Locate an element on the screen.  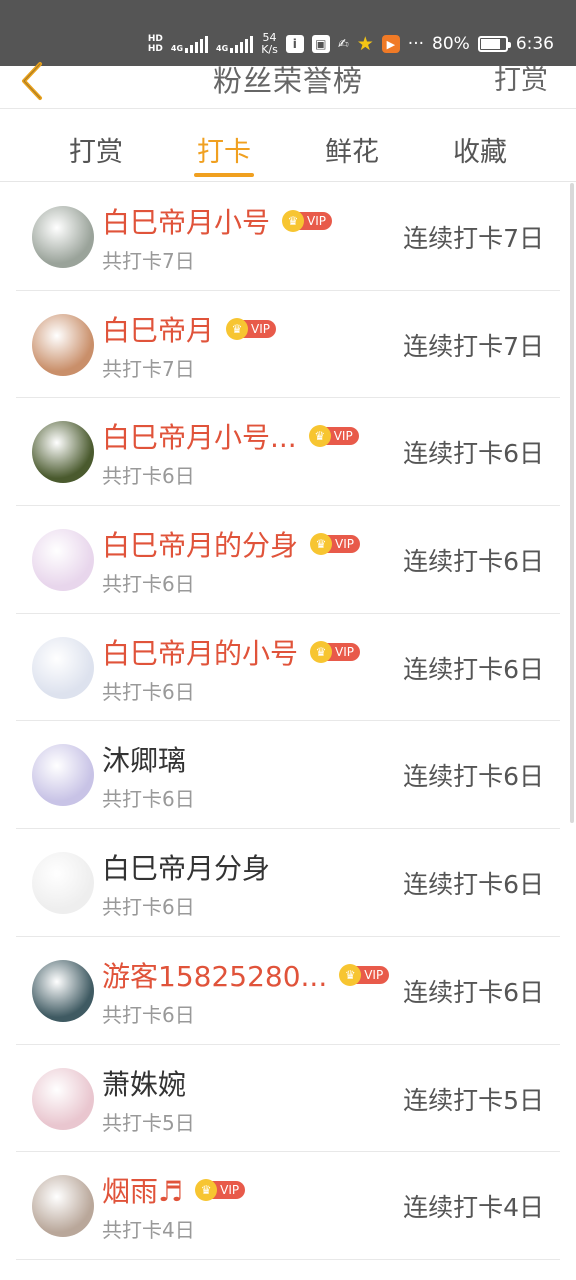
video-app-icon: ▶ is located at coordinates (390, 44).